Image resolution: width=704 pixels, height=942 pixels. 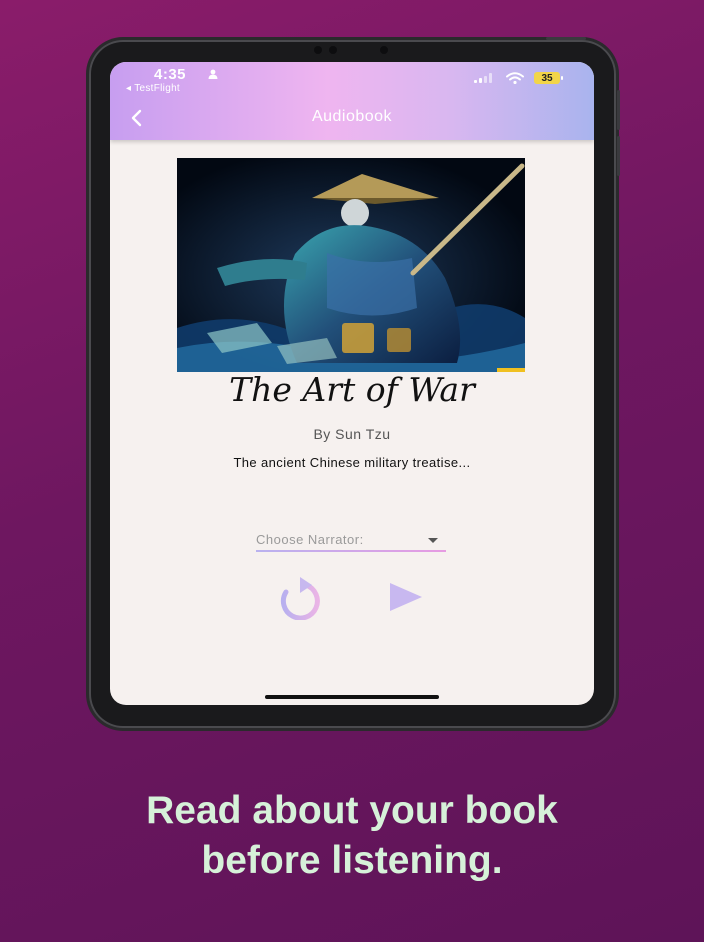 I want to click on status-indicators: 35, so click(x=518, y=78).